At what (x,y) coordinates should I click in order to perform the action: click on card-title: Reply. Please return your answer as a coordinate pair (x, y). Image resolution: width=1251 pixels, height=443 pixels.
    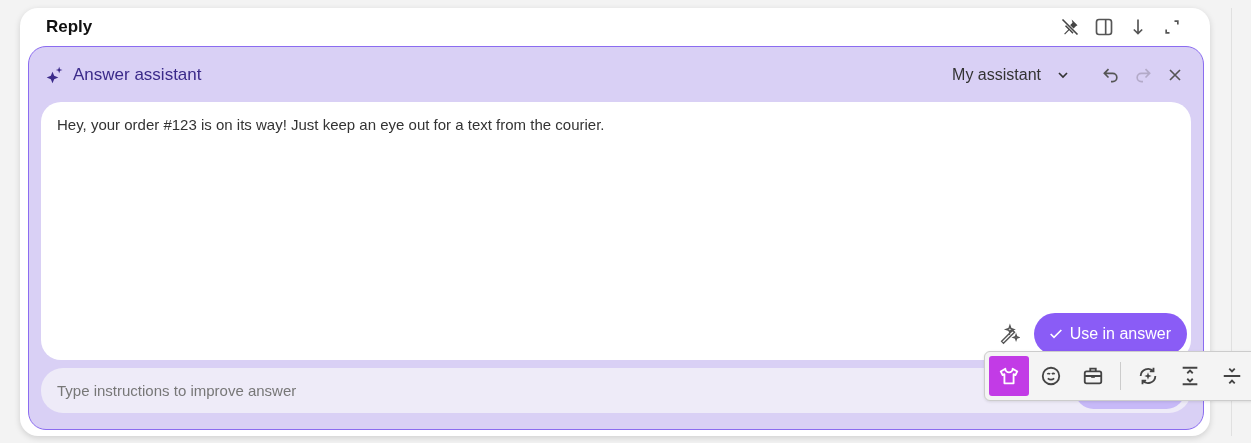
    Looking at the image, I should click on (69, 27).